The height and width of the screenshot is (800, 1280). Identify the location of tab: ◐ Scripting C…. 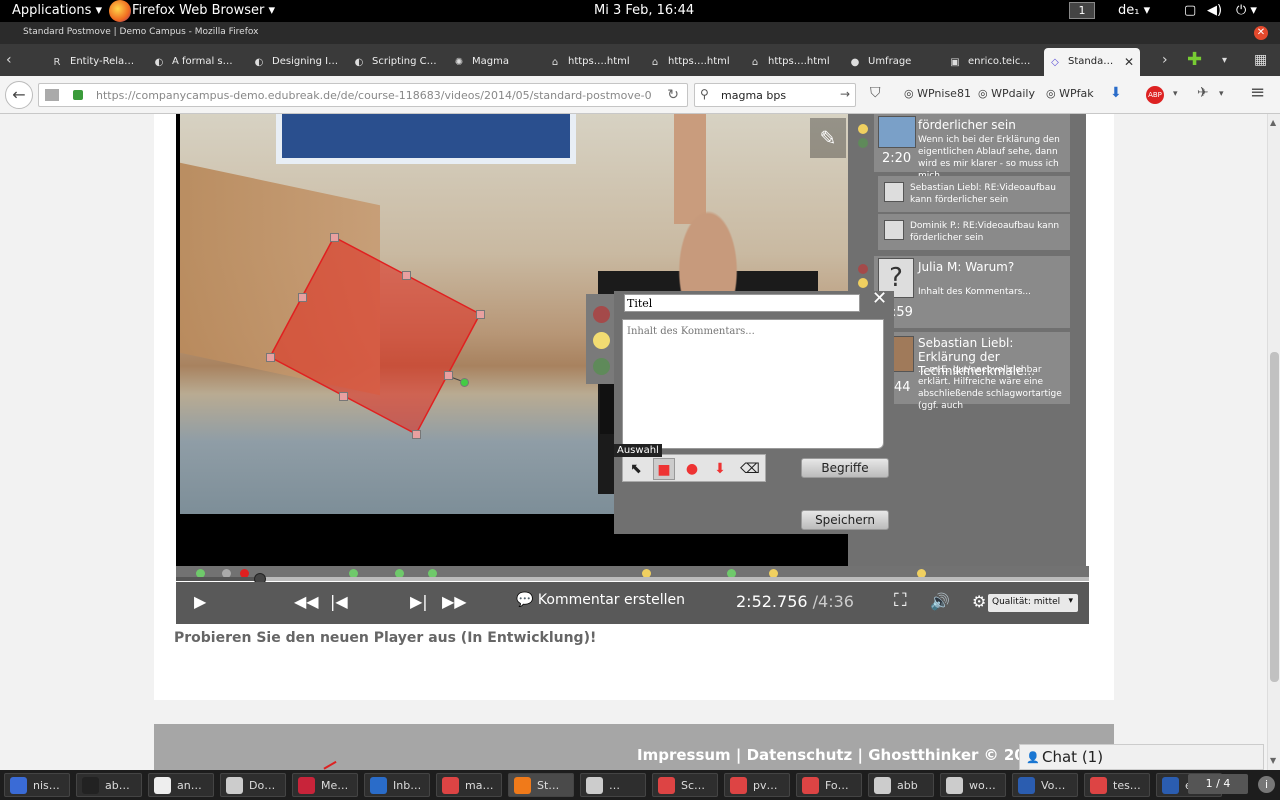
(396, 62).